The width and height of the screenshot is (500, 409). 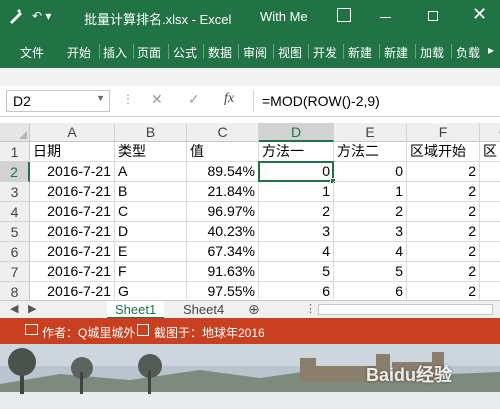 What do you see at coordinates (325, 52) in the screenshot?
I see `tab-developer: 开发` at bounding box center [325, 52].